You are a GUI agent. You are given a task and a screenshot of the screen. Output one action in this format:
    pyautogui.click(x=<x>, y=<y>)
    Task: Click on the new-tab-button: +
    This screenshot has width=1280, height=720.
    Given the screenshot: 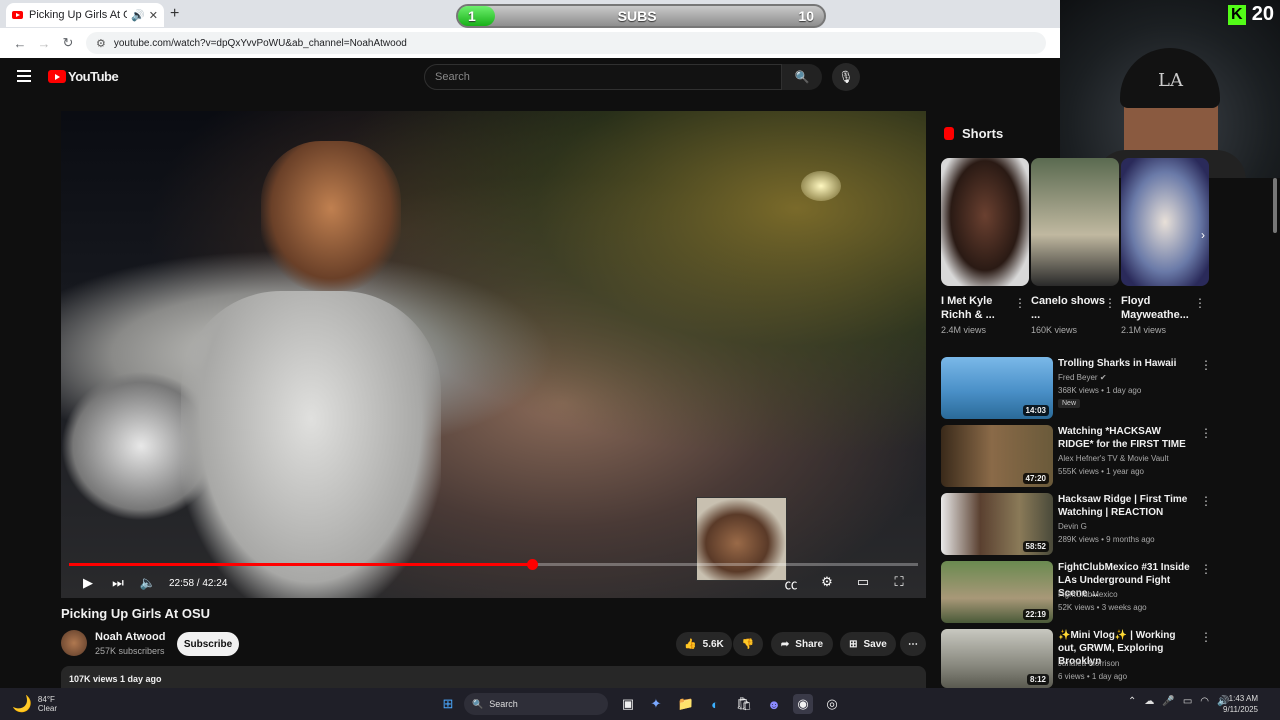 What is the action you would take?
    pyautogui.click(x=174, y=14)
    